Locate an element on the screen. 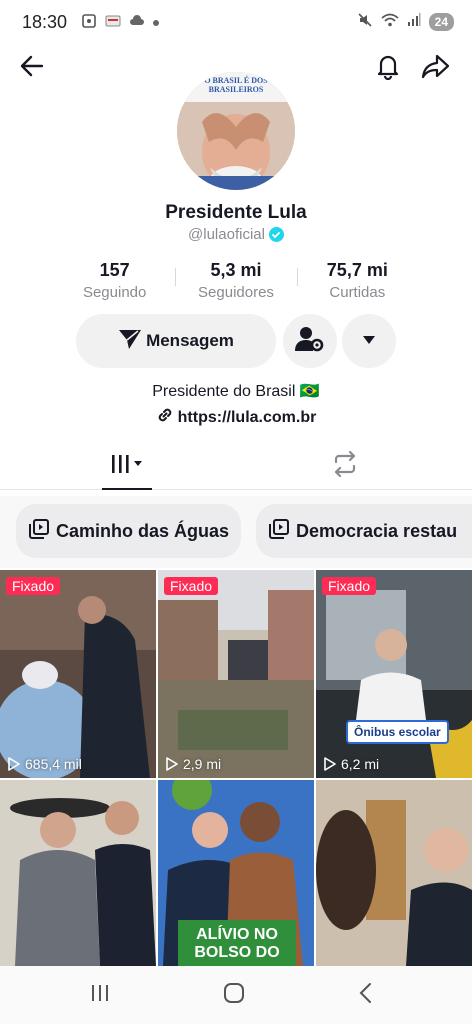  video-views: 685,4 mil is located at coordinates (44, 764).